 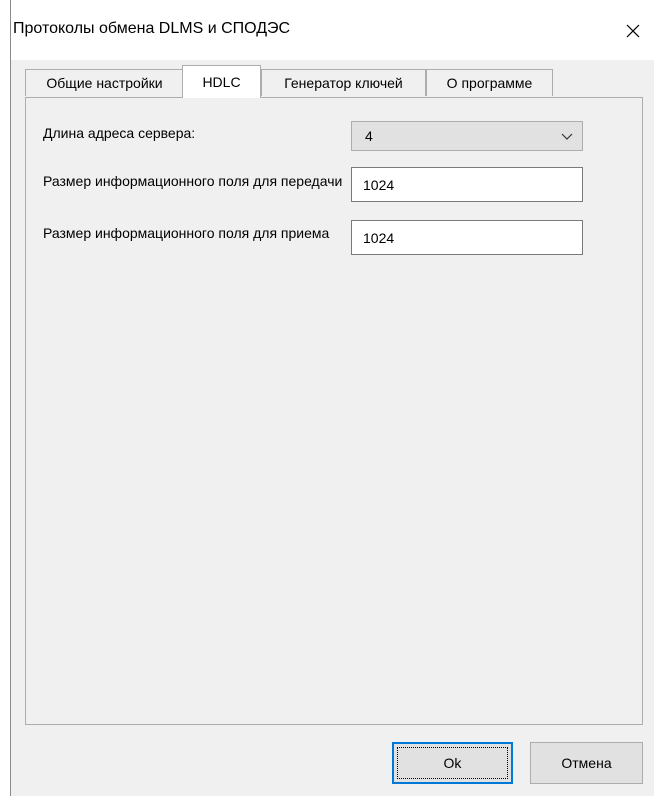 I want to click on cancel-button: Отмена, so click(x=586, y=763).